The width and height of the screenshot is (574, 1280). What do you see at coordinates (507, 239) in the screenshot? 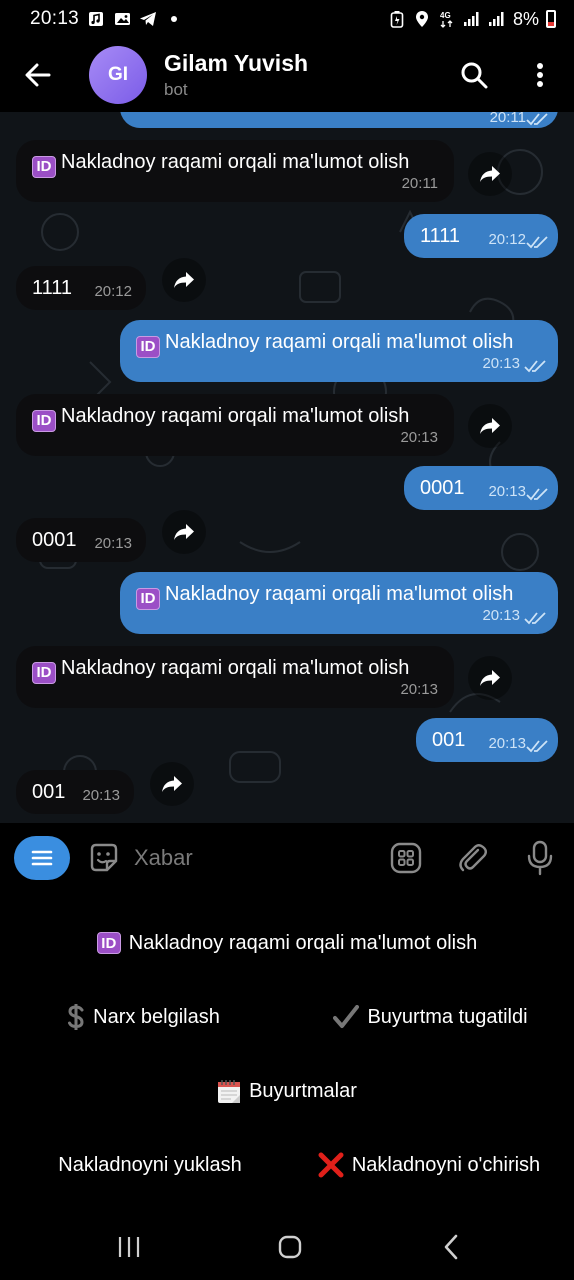
I see `message-time: 20:12` at bounding box center [507, 239].